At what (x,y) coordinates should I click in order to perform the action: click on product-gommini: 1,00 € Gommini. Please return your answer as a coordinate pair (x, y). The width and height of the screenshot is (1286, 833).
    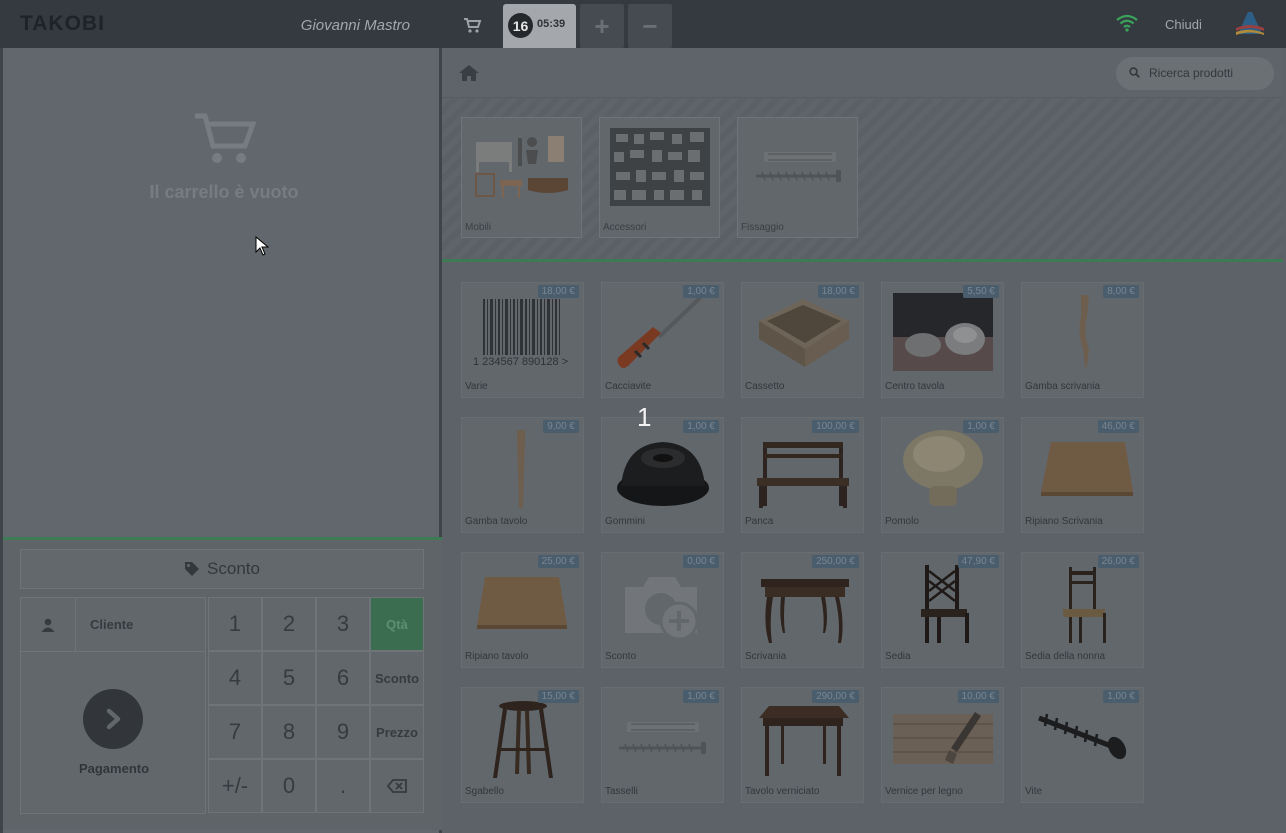
    Looking at the image, I should click on (662, 475).